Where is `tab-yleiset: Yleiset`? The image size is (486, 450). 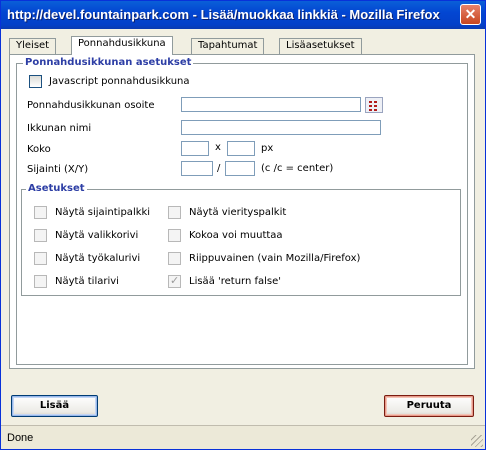
tab-yleiset: Yleiset is located at coordinates (33, 46).